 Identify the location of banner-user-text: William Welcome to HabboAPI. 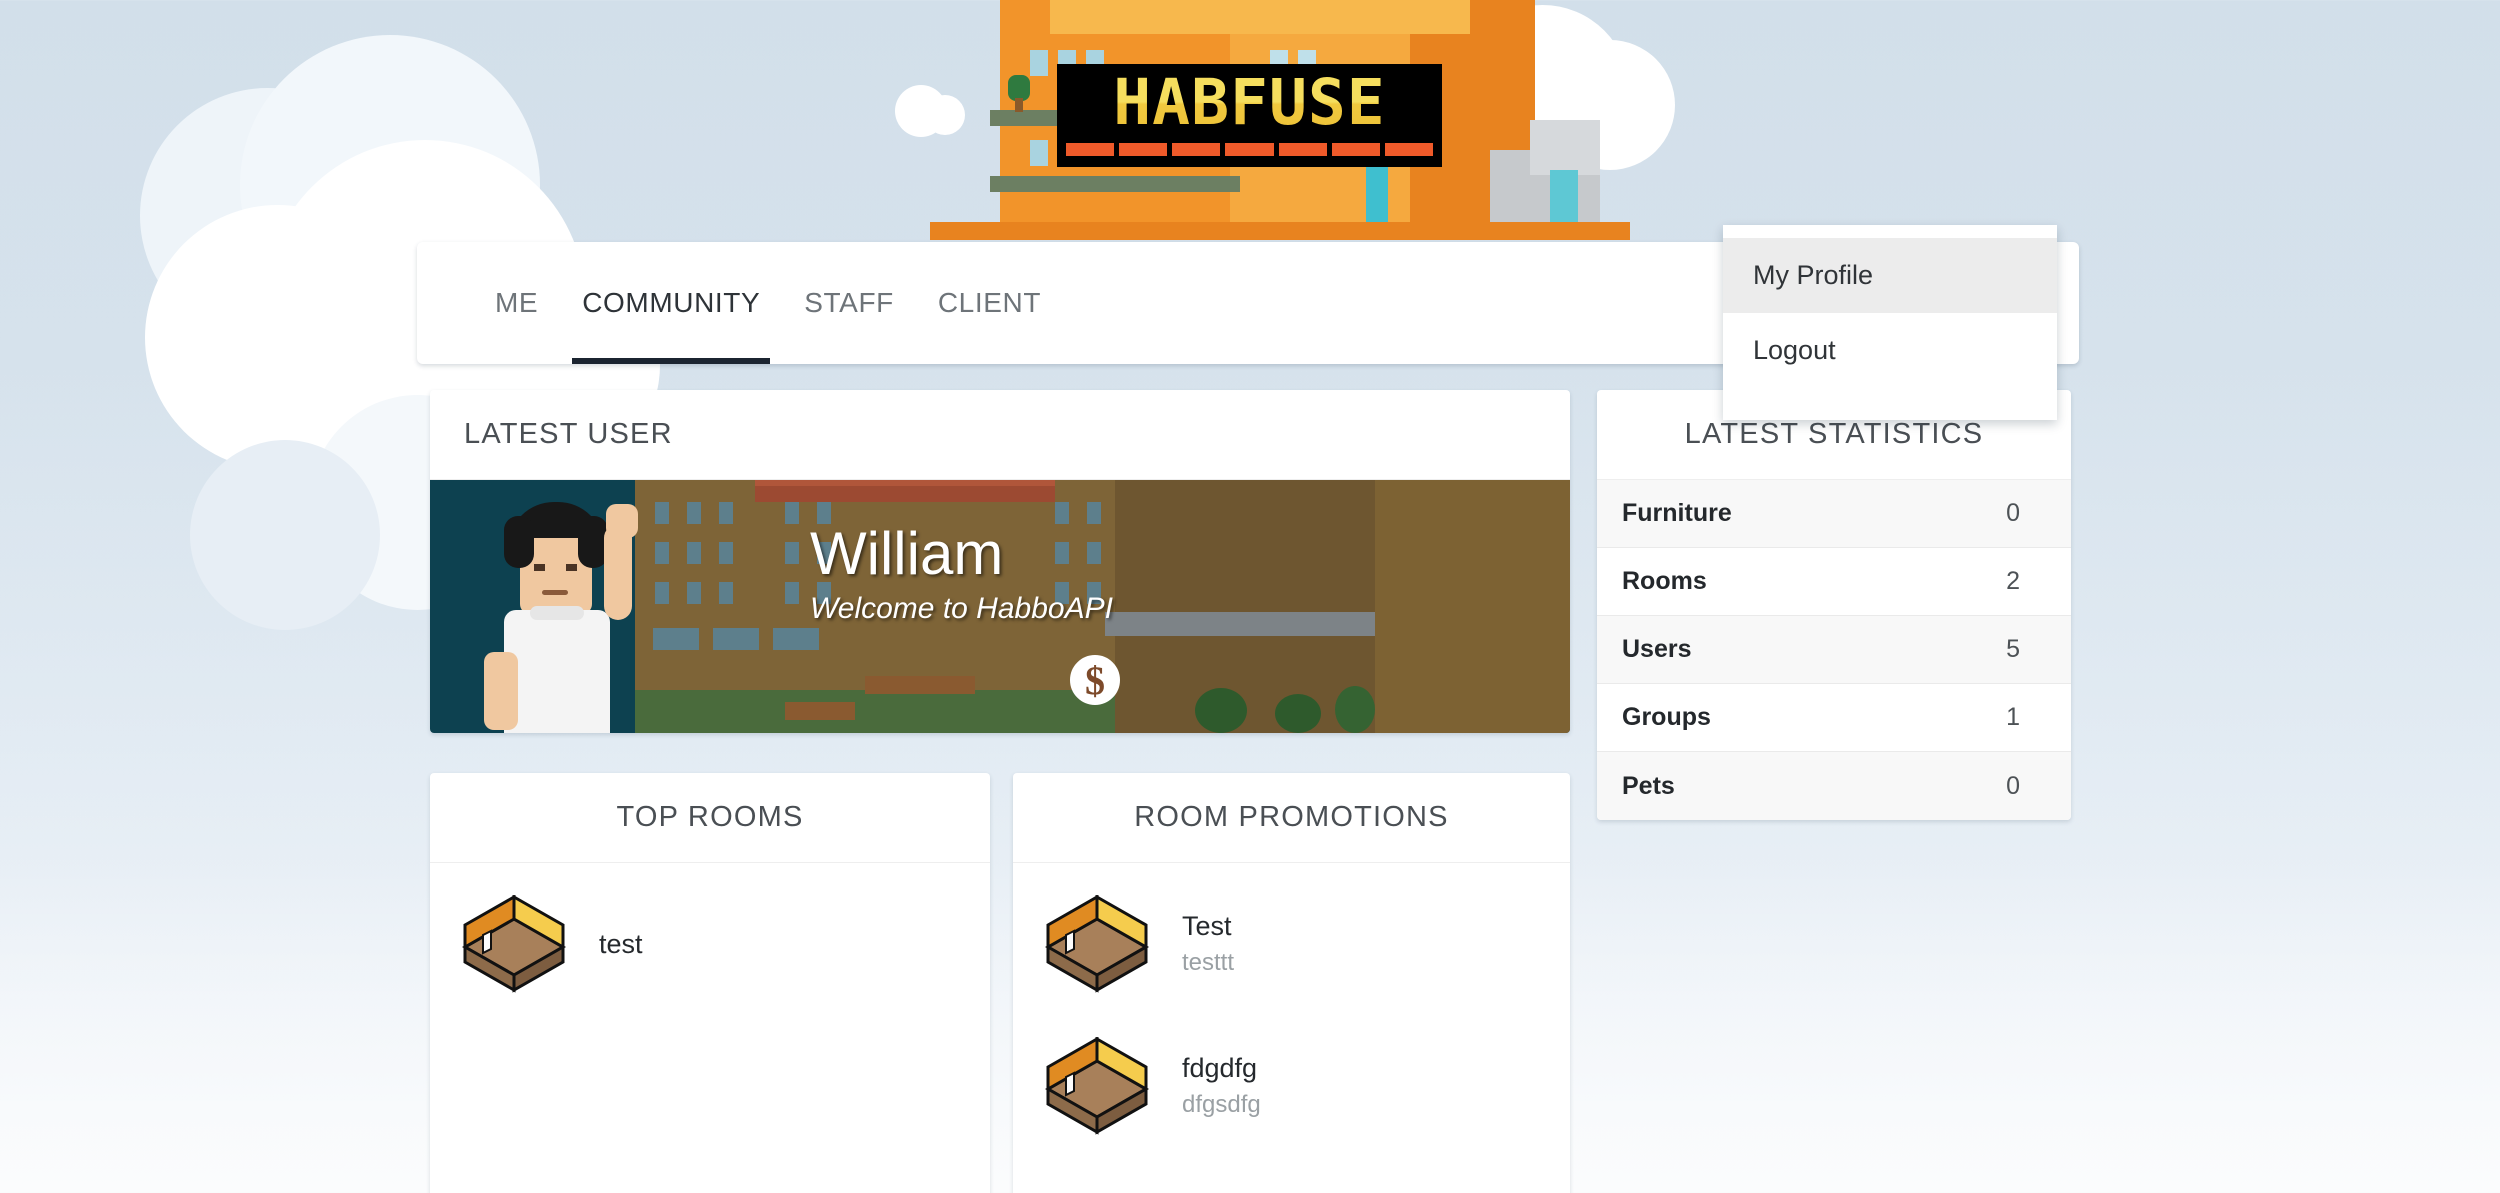
(961, 574).